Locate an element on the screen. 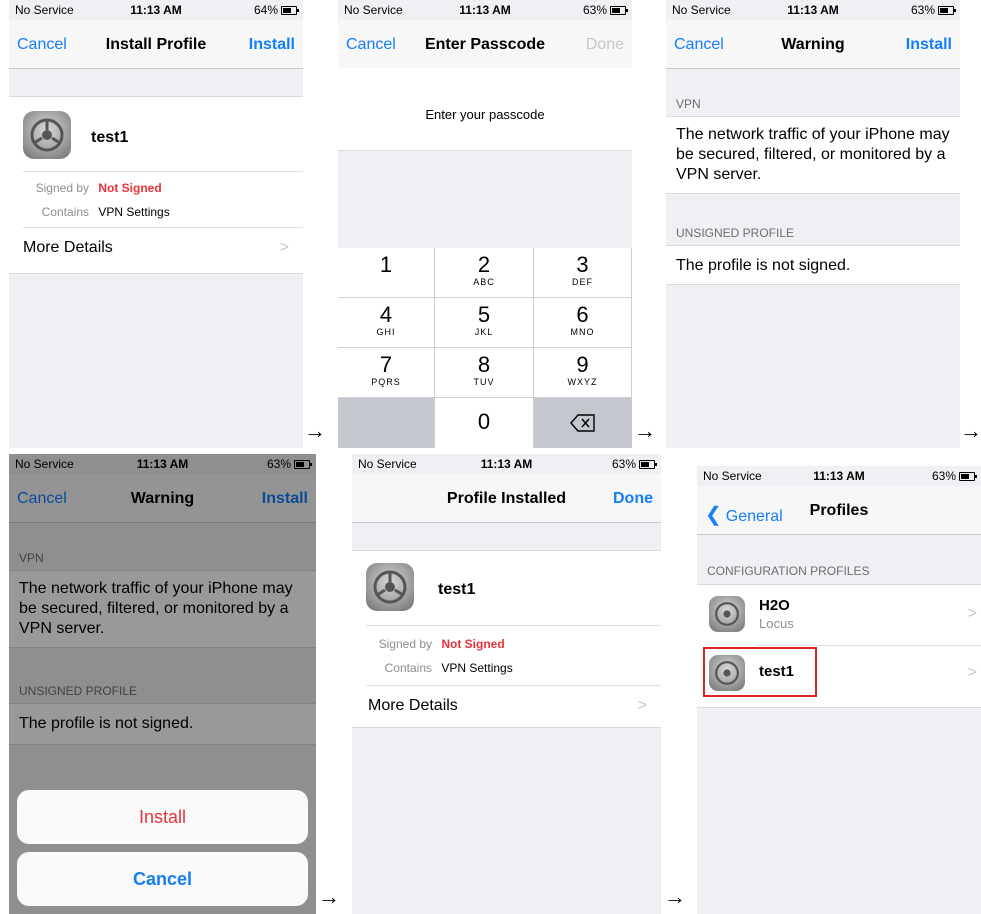 The image size is (981, 914). keypad-blank is located at coordinates (386, 423).